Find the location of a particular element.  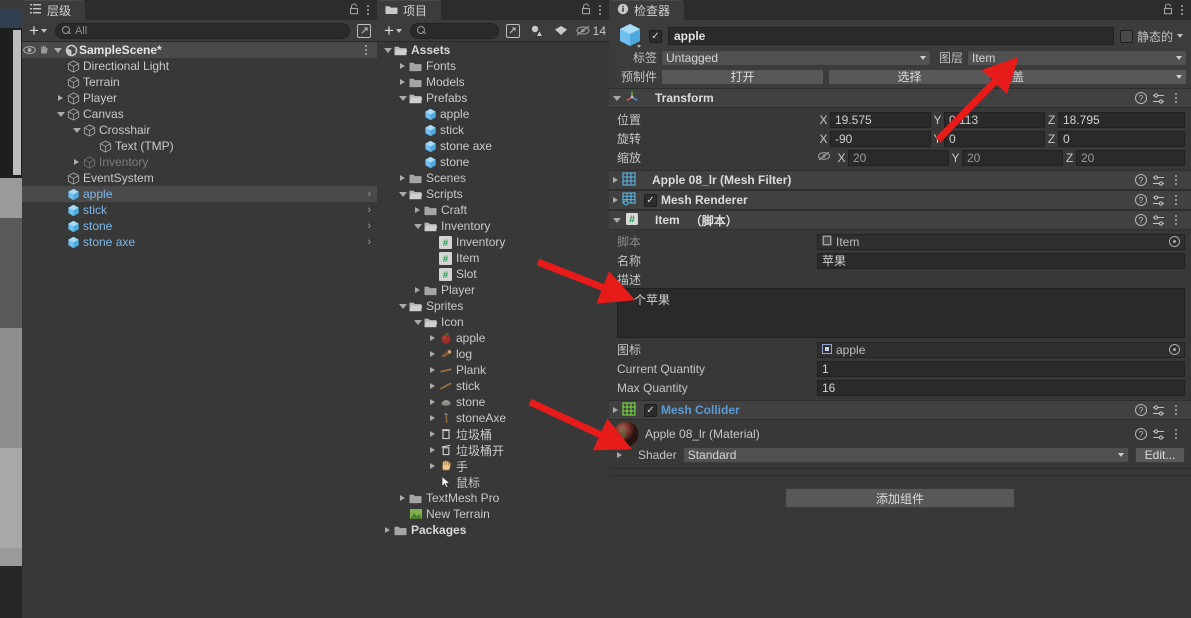

scale-x-input: 20 is located at coordinates (898, 157).